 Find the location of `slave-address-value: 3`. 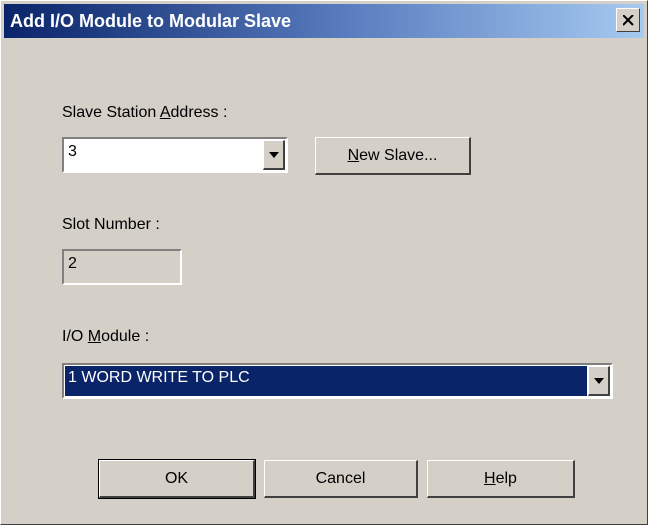

slave-address-value: 3 is located at coordinates (72, 151).